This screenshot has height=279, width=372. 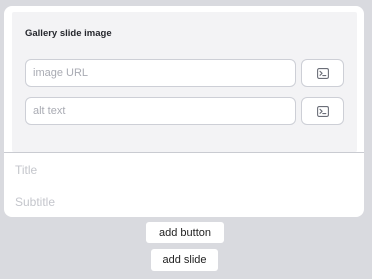 What do you see at coordinates (185, 232) in the screenshot?
I see `add-button-button: add button` at bounding box center [185, 232].